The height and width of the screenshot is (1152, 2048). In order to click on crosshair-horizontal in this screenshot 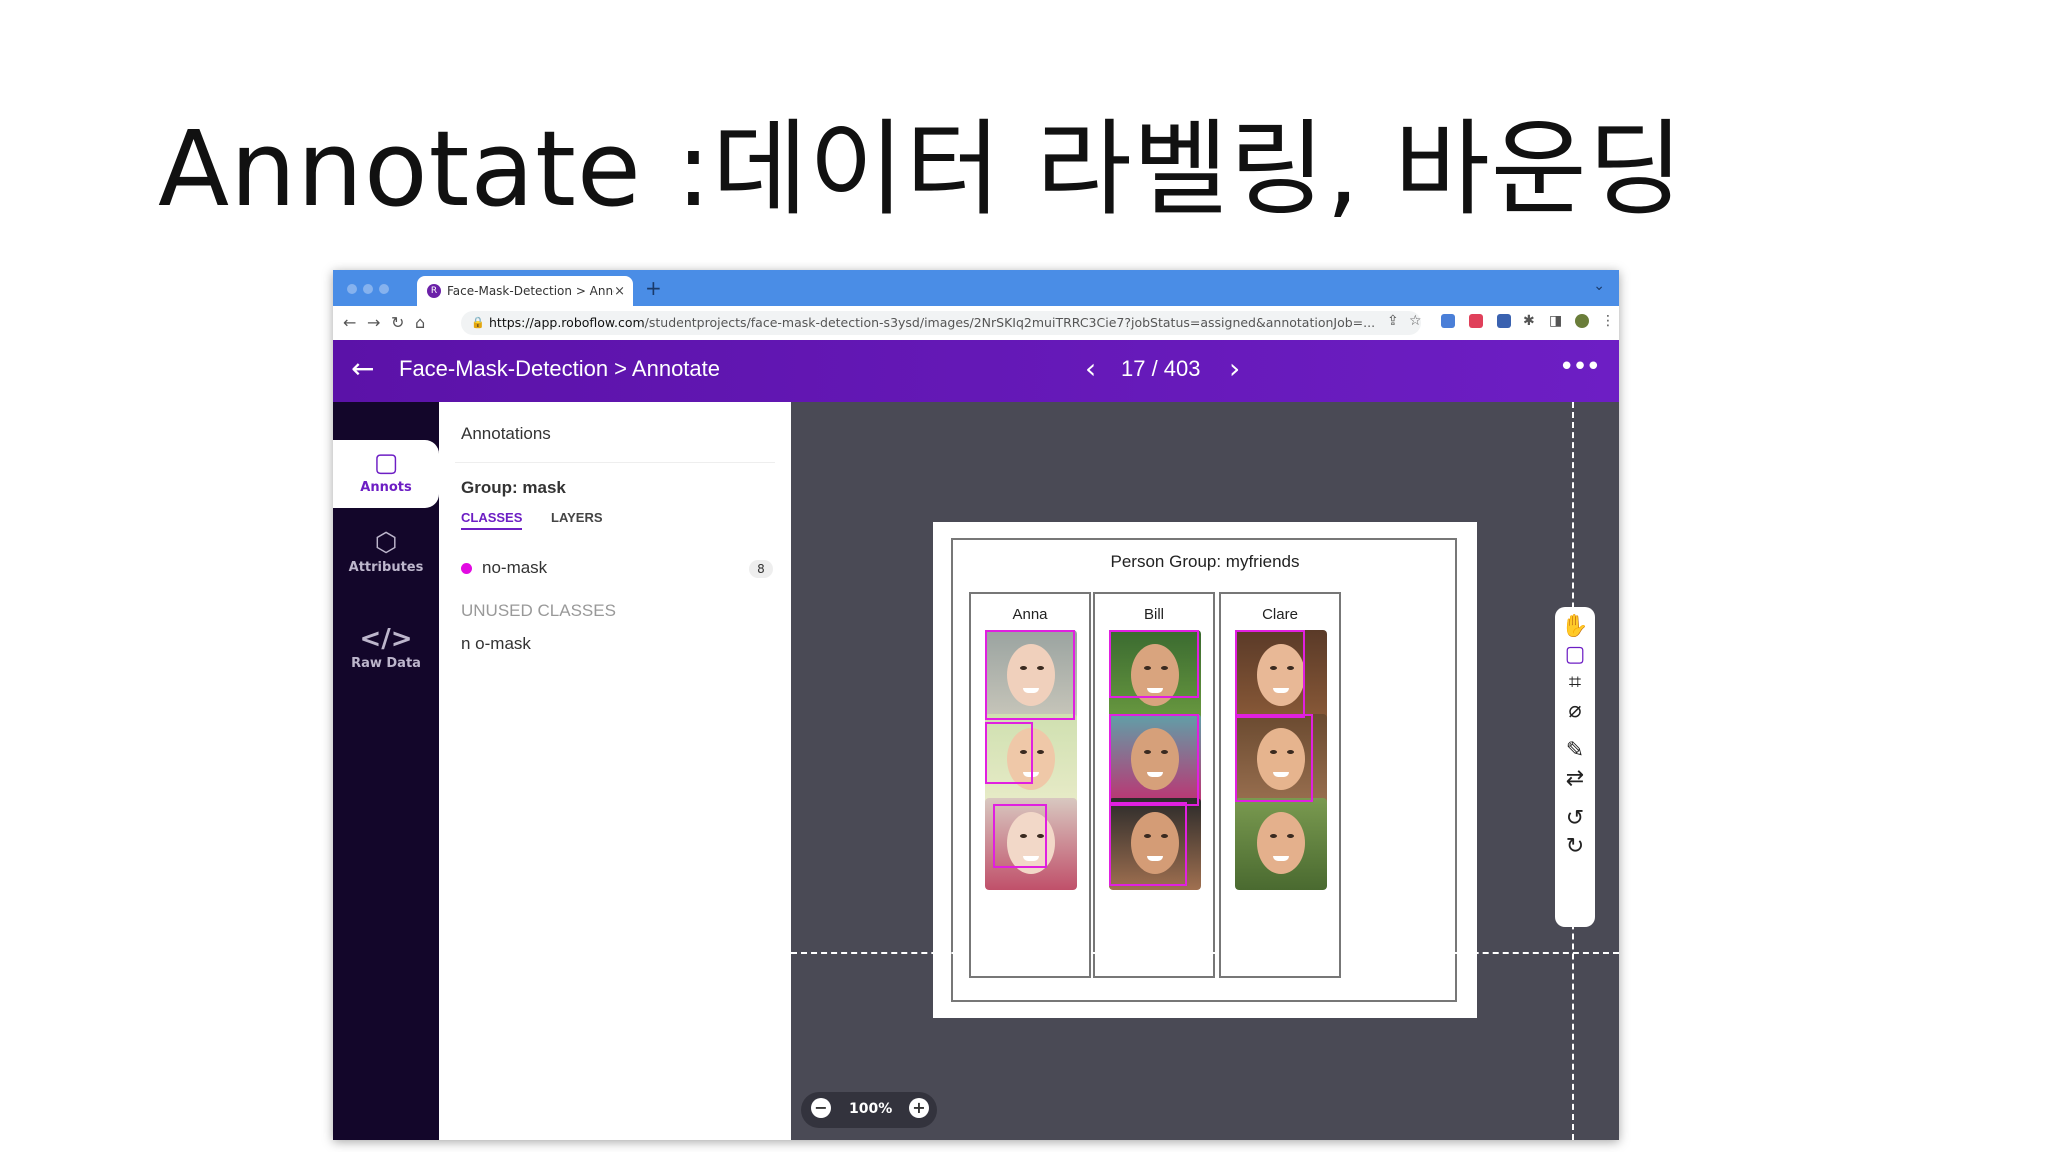, I will do `click(1205, 953)`.